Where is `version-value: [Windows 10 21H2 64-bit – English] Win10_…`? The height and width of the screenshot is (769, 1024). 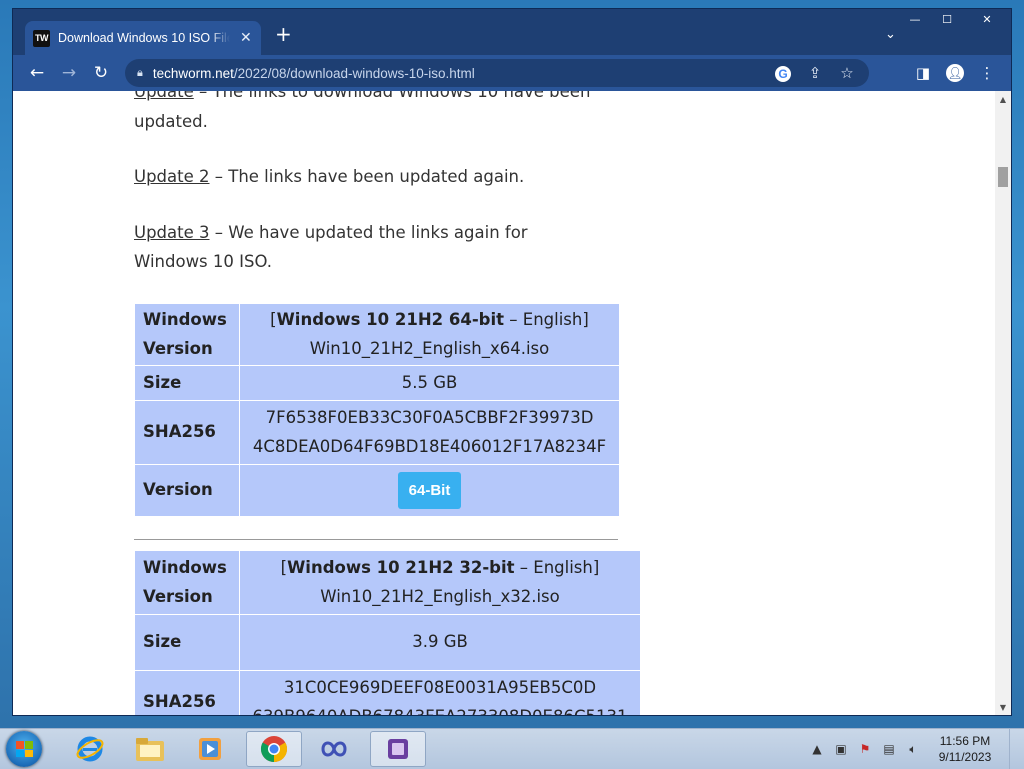
version-value: [Windows 10 21H2 64-bit – English] Win10_… is located at coordinates (429, 334).